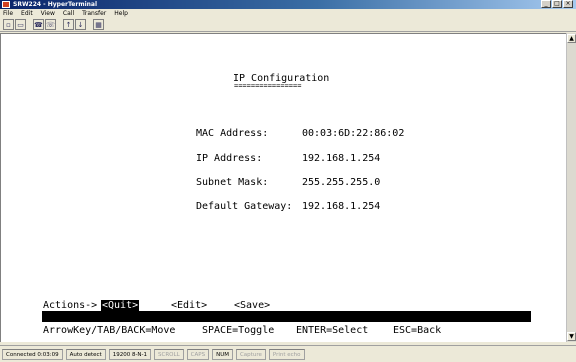  What do you see at coordinates (341, 158) in the screenshot?
I see `ip-address-value: 192.168.1.254` at bounding box center [341, 158].